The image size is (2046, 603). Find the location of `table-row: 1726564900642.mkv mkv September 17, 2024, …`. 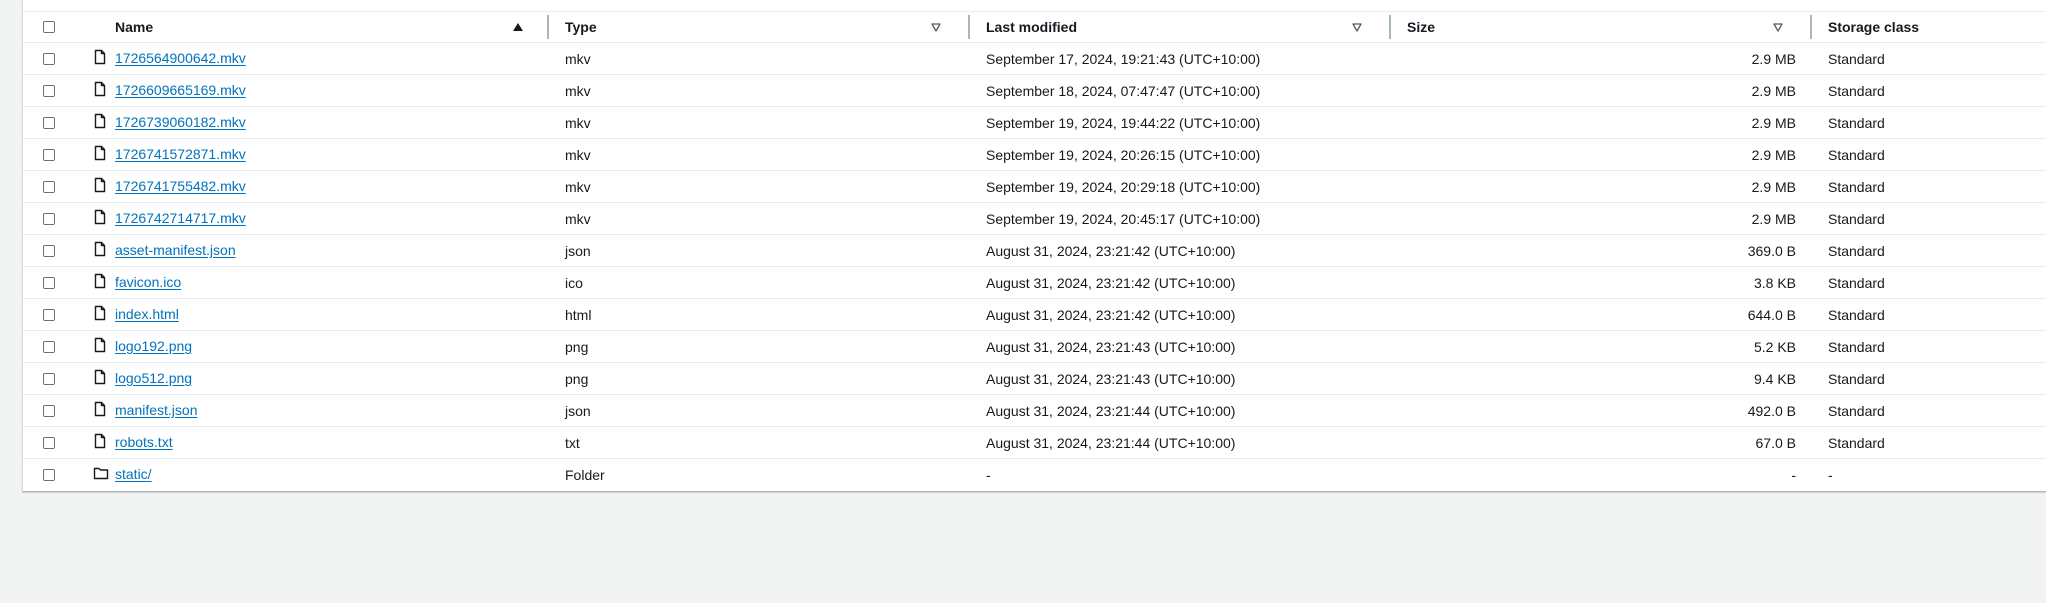

table-row: 1726564900642.mkv mkv September 17, 2024, … is located at coordinates (1034, 58).